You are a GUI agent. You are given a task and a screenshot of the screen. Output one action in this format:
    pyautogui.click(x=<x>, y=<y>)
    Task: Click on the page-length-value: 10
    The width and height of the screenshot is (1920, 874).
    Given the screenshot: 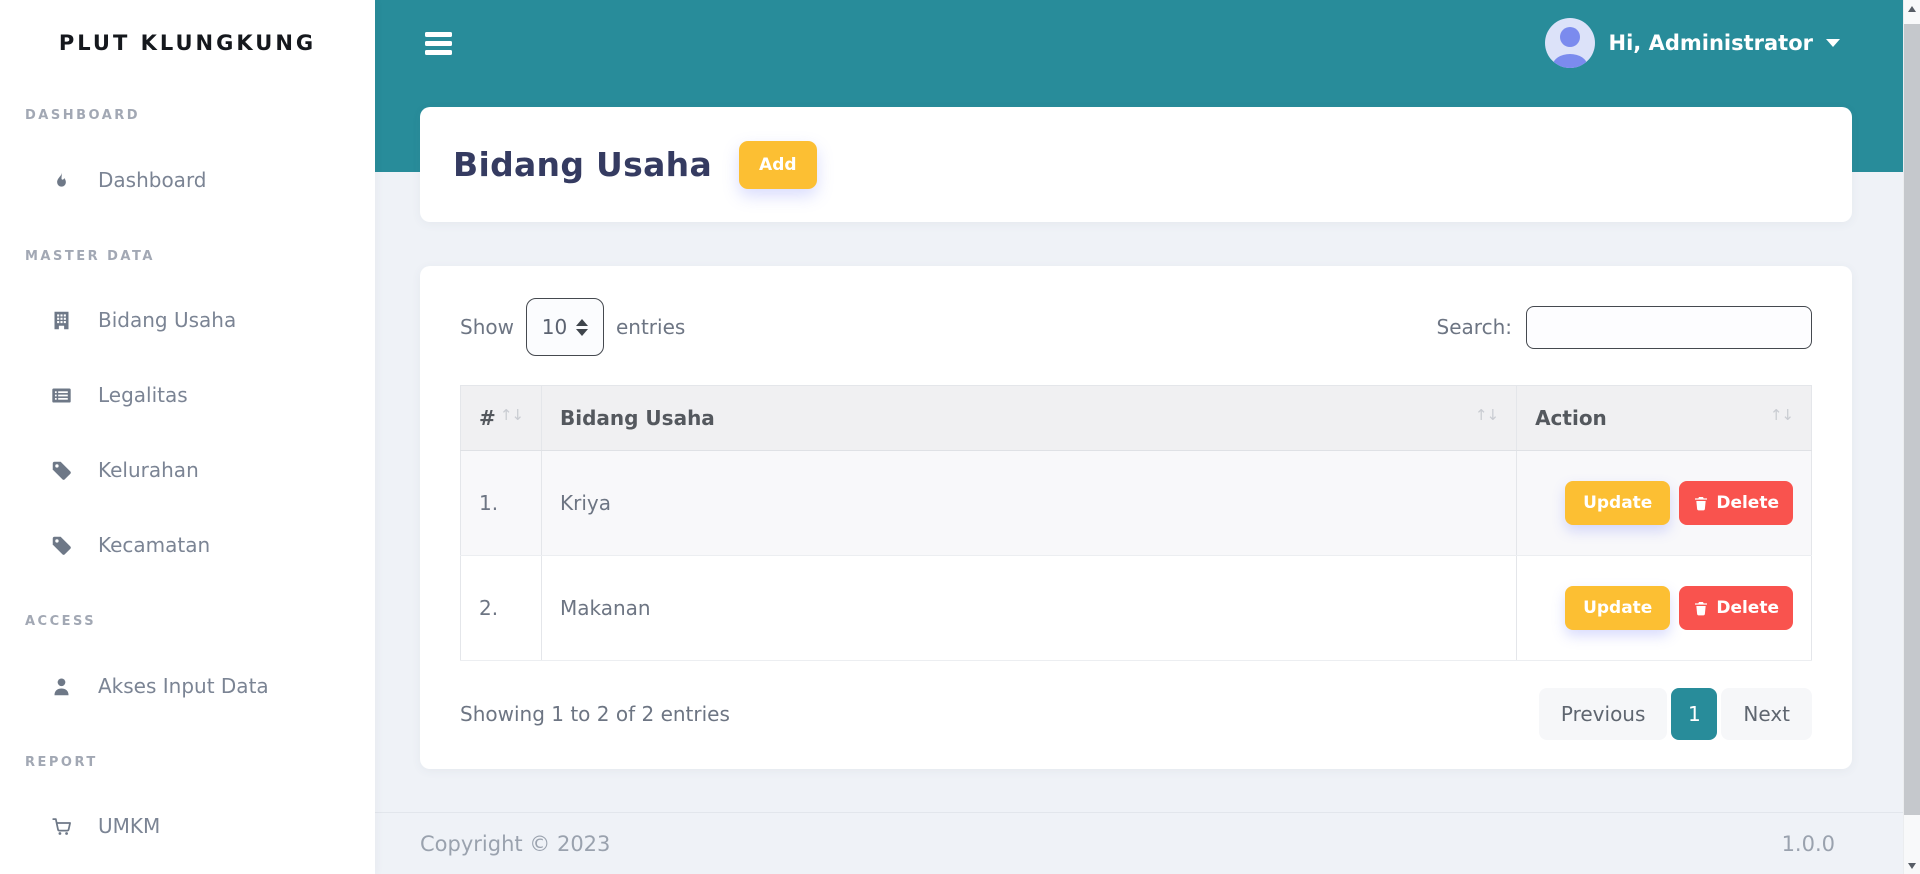 What is the action you would take?
    pyautogui.click(x=554, y=327)
    